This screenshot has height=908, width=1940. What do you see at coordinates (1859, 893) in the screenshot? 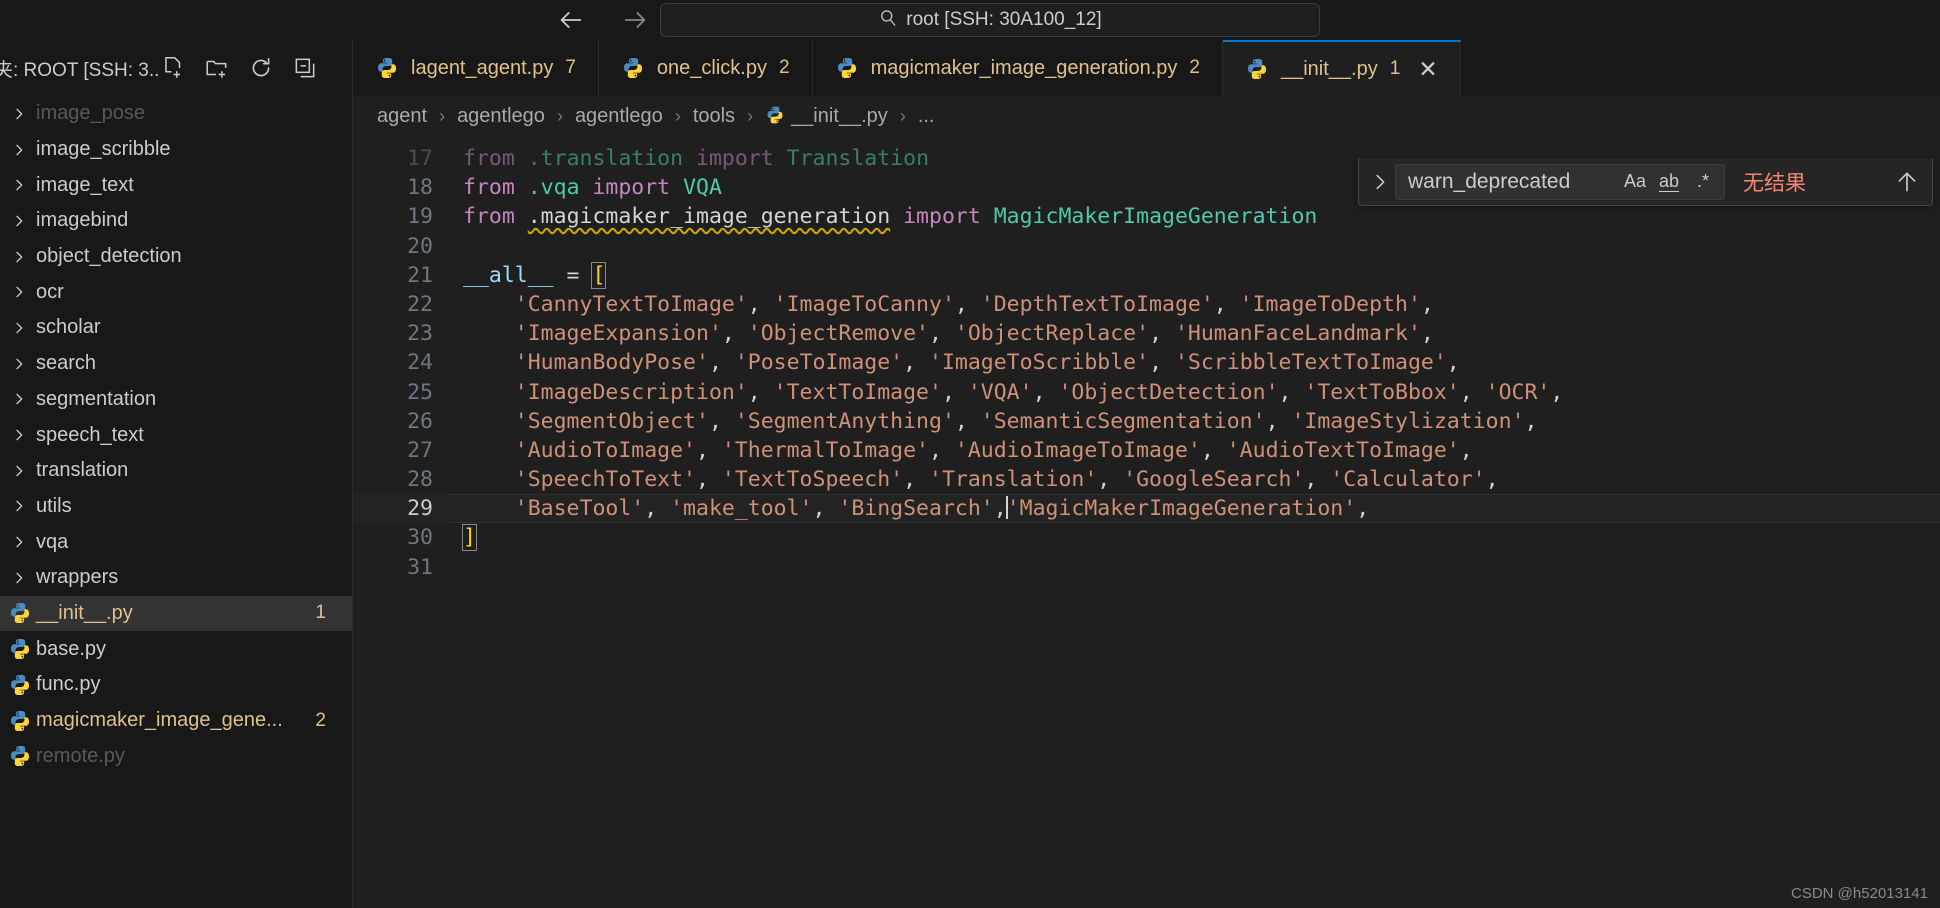
I see `watermark: CSDN @h52013141` at bounding box center [1859, 893].